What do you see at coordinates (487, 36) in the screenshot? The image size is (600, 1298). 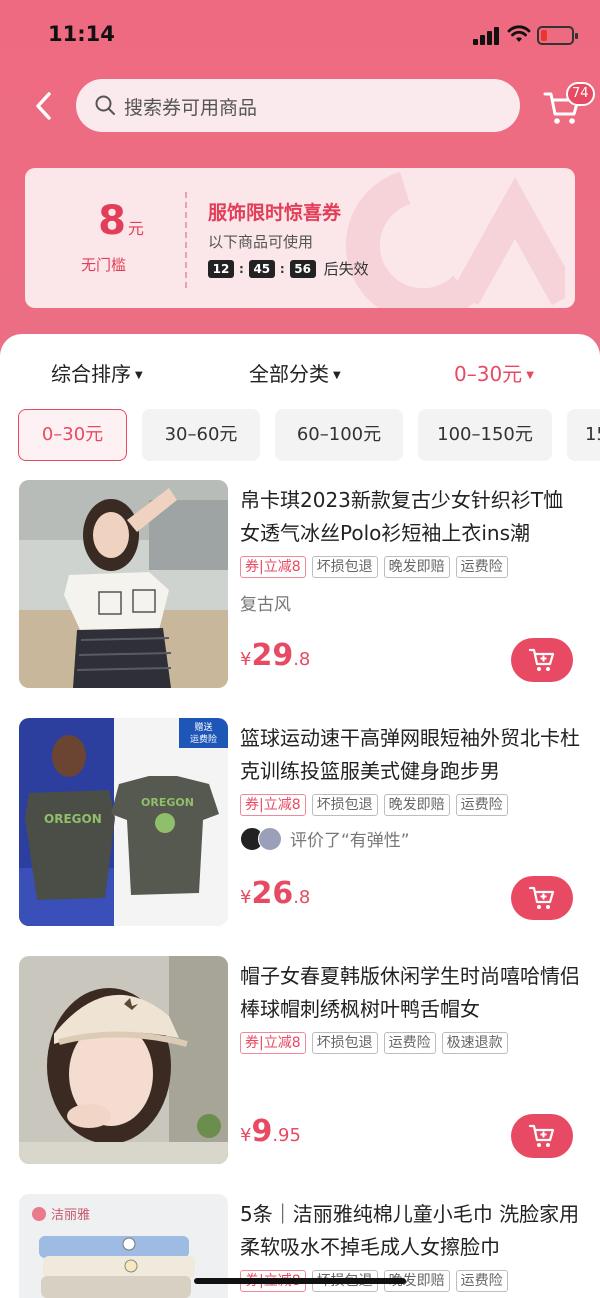 I see `signal-icon` at bounding box center [487, 36].